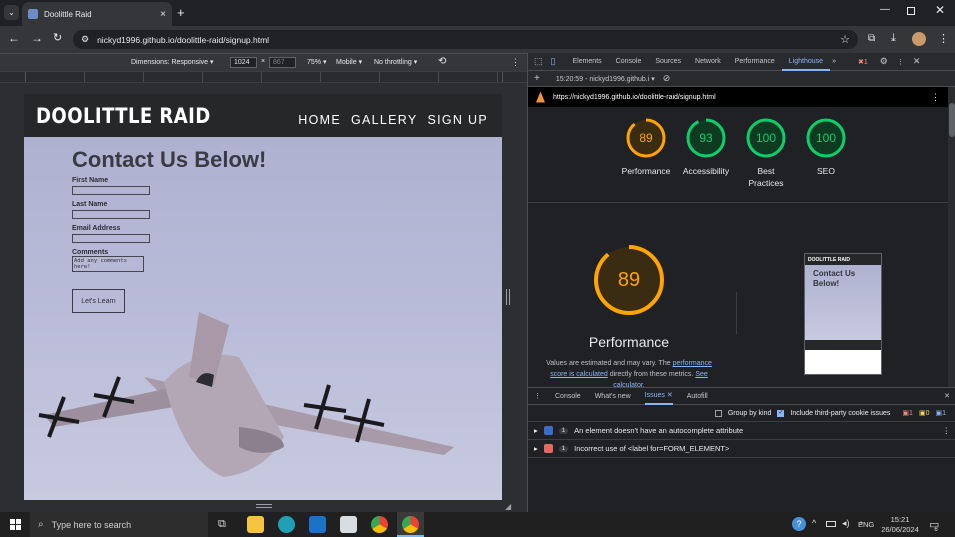  What do you see at coordinates (169, 159) in the screenshot?
I see `contact-title: Contact Us Below!` at bounding box center [169, 159].